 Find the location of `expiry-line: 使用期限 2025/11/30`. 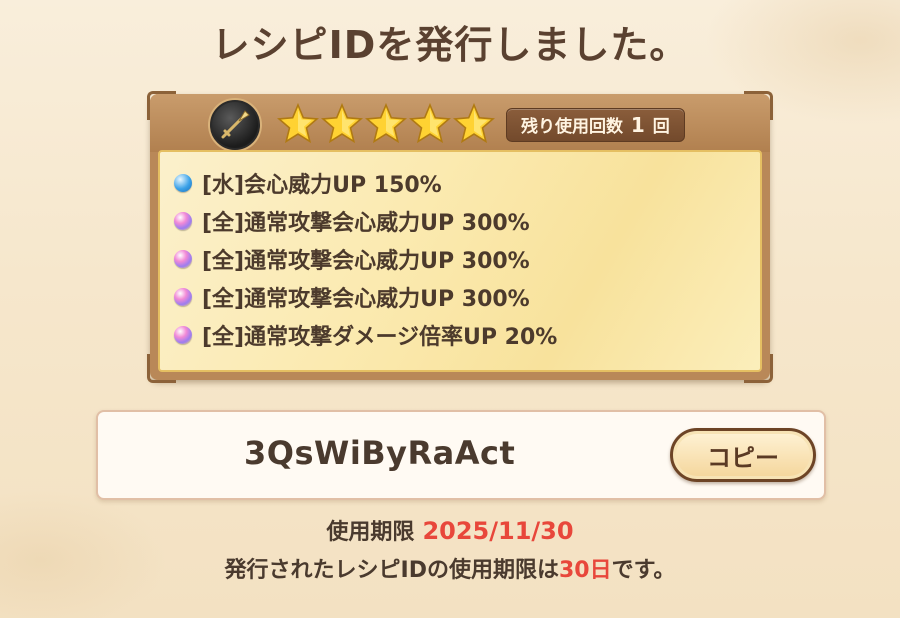

expiry-line: 使用期限 2025/11/30 is located at coordinates (450, 530).